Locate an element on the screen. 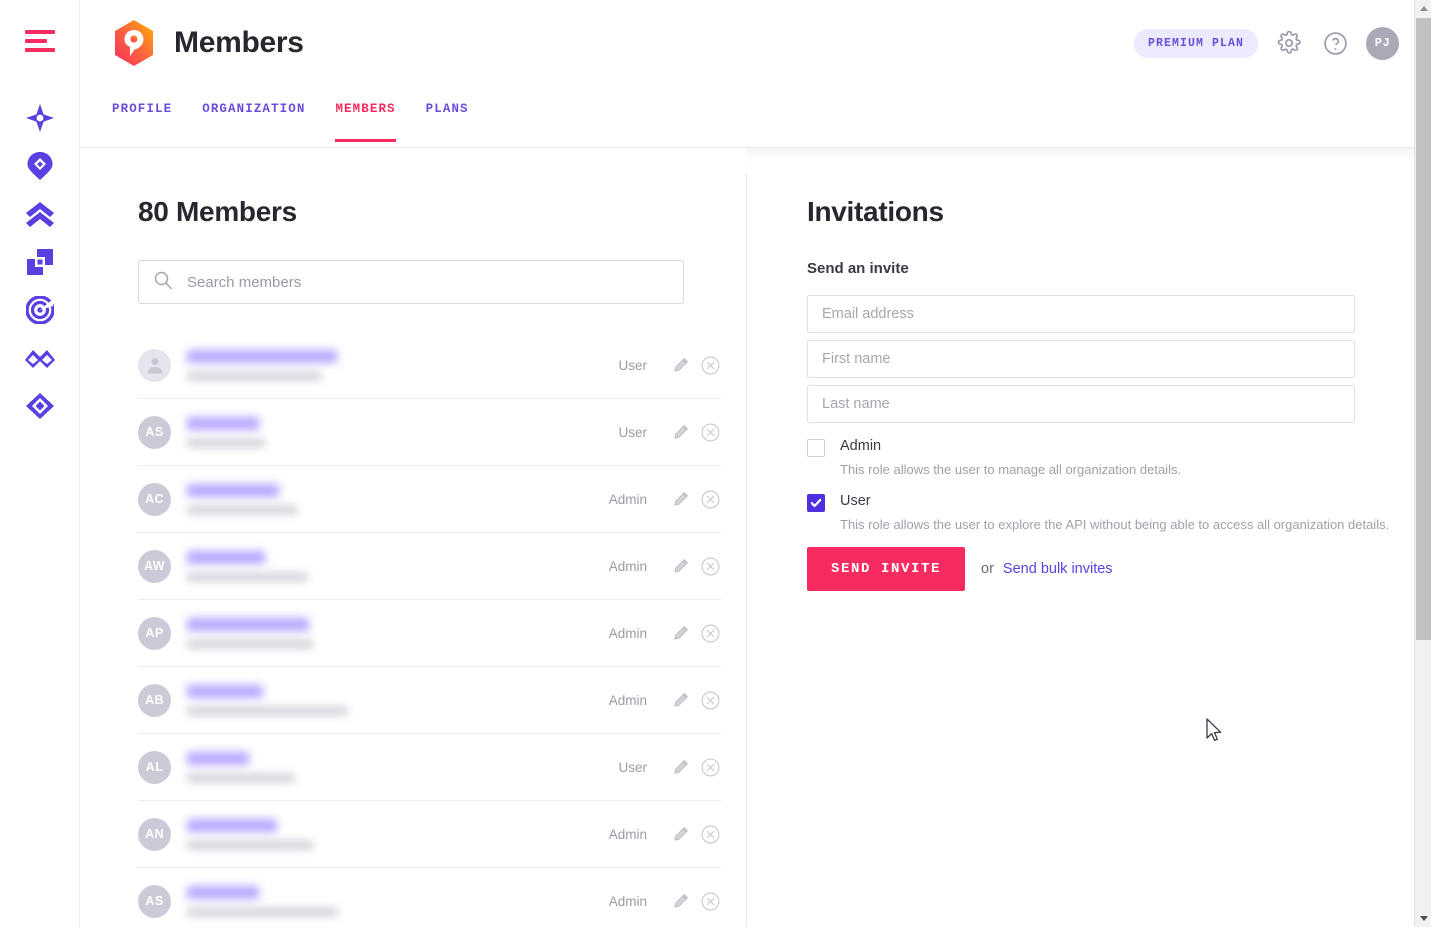  table-row: AW Admin is located at coordinates (429, 566).